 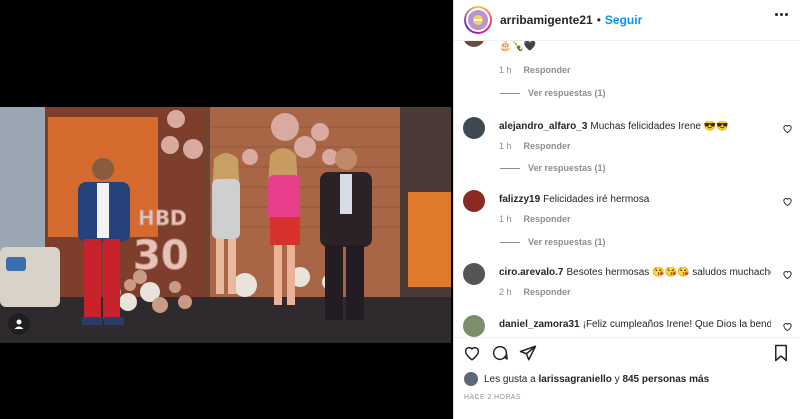 I want to click on bookmark-icon, so click(x=781, y=353).